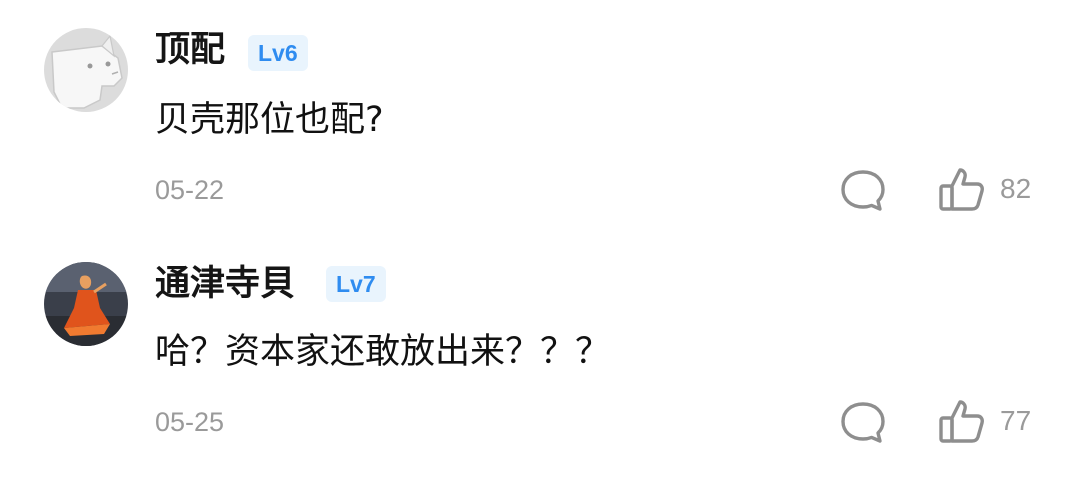  What do you see at coordinates (190, 50) in the screenshot?
I see `username: 顶配` at bounding box center [190, 50].